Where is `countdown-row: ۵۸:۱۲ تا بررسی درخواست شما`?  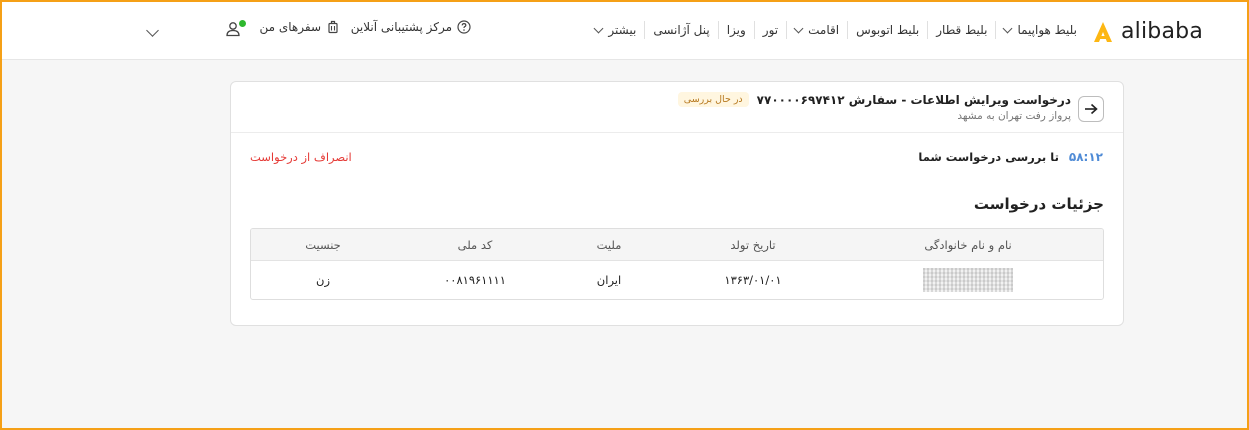
countdown-row: ۵۸:۱۲ تا بررسی درخواست شما is located at coordinates (1010, 157).